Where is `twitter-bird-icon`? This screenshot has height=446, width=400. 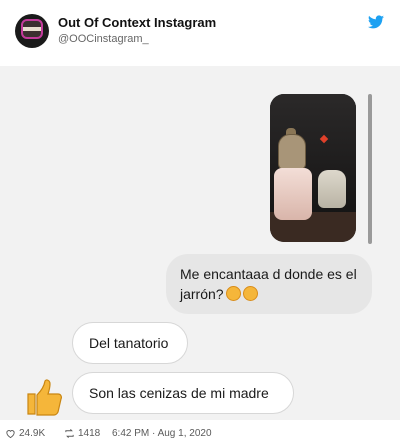 twitter-bird-icon is located at coordinates (376, 22).